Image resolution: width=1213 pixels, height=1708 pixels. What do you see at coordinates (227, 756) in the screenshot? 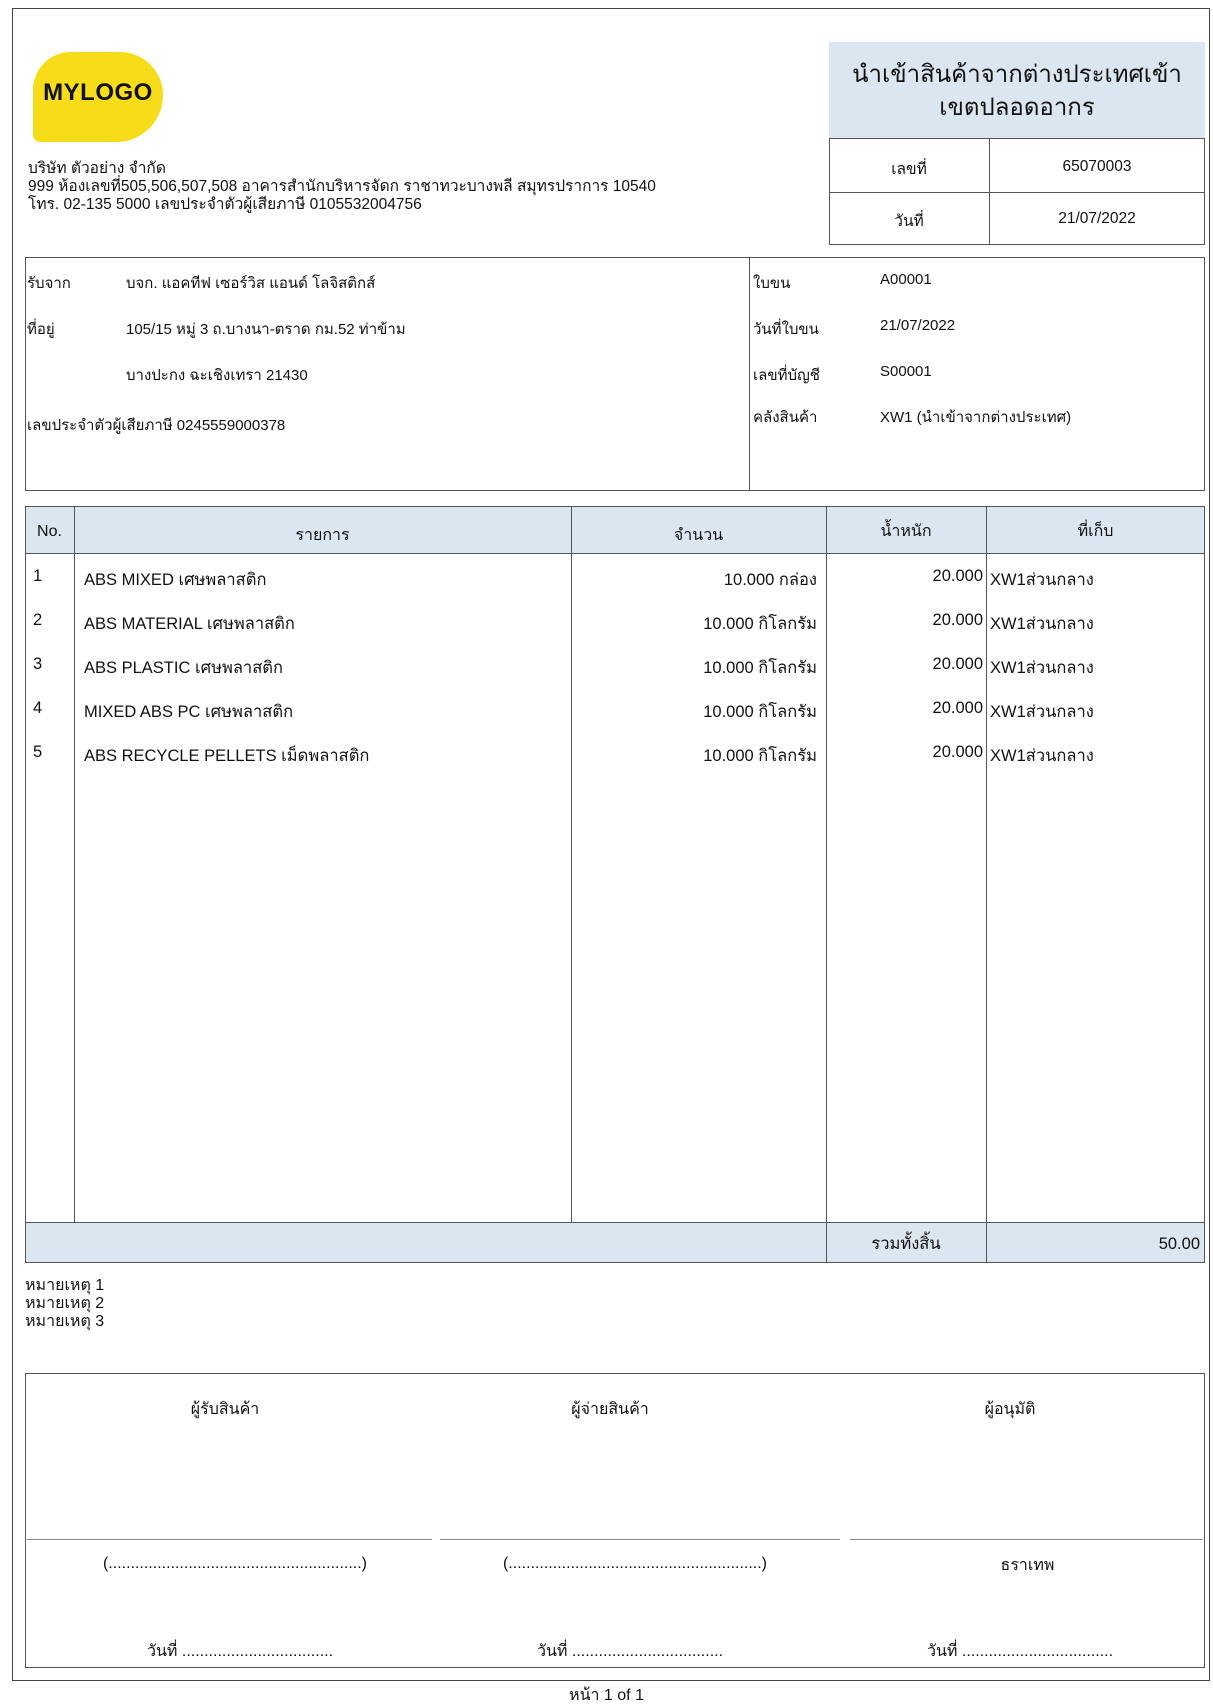
I see `row-item: ABS RECYCLE PELLETS เม็ดพลาสติก` at bounding box center [227, 756].